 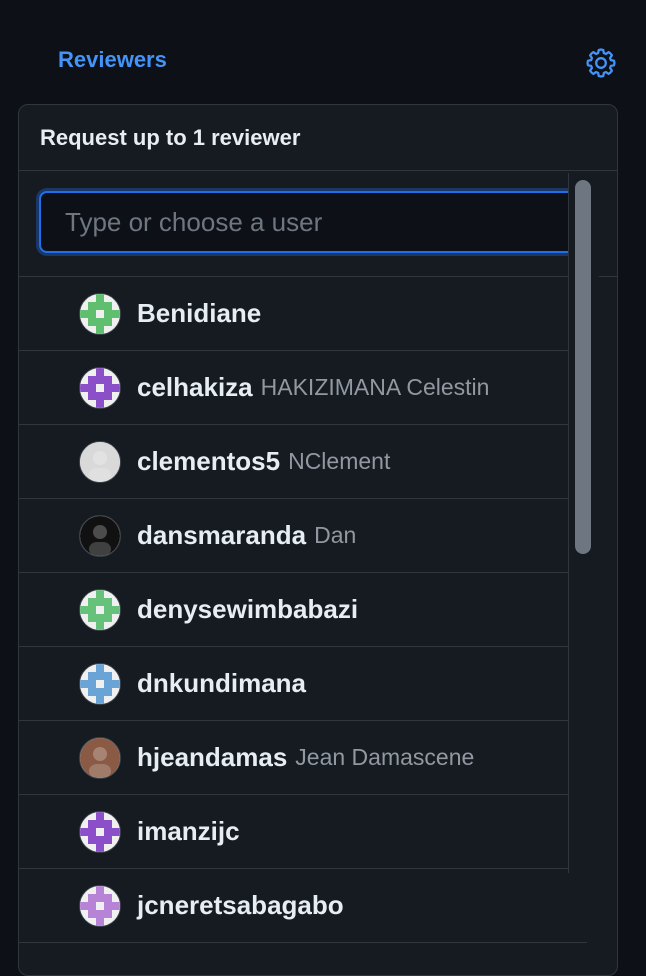 What do you see at coordinates (222, 683) in the screenshot?
I see `user-login: dnkundimana` at bounding box center [222, 683].